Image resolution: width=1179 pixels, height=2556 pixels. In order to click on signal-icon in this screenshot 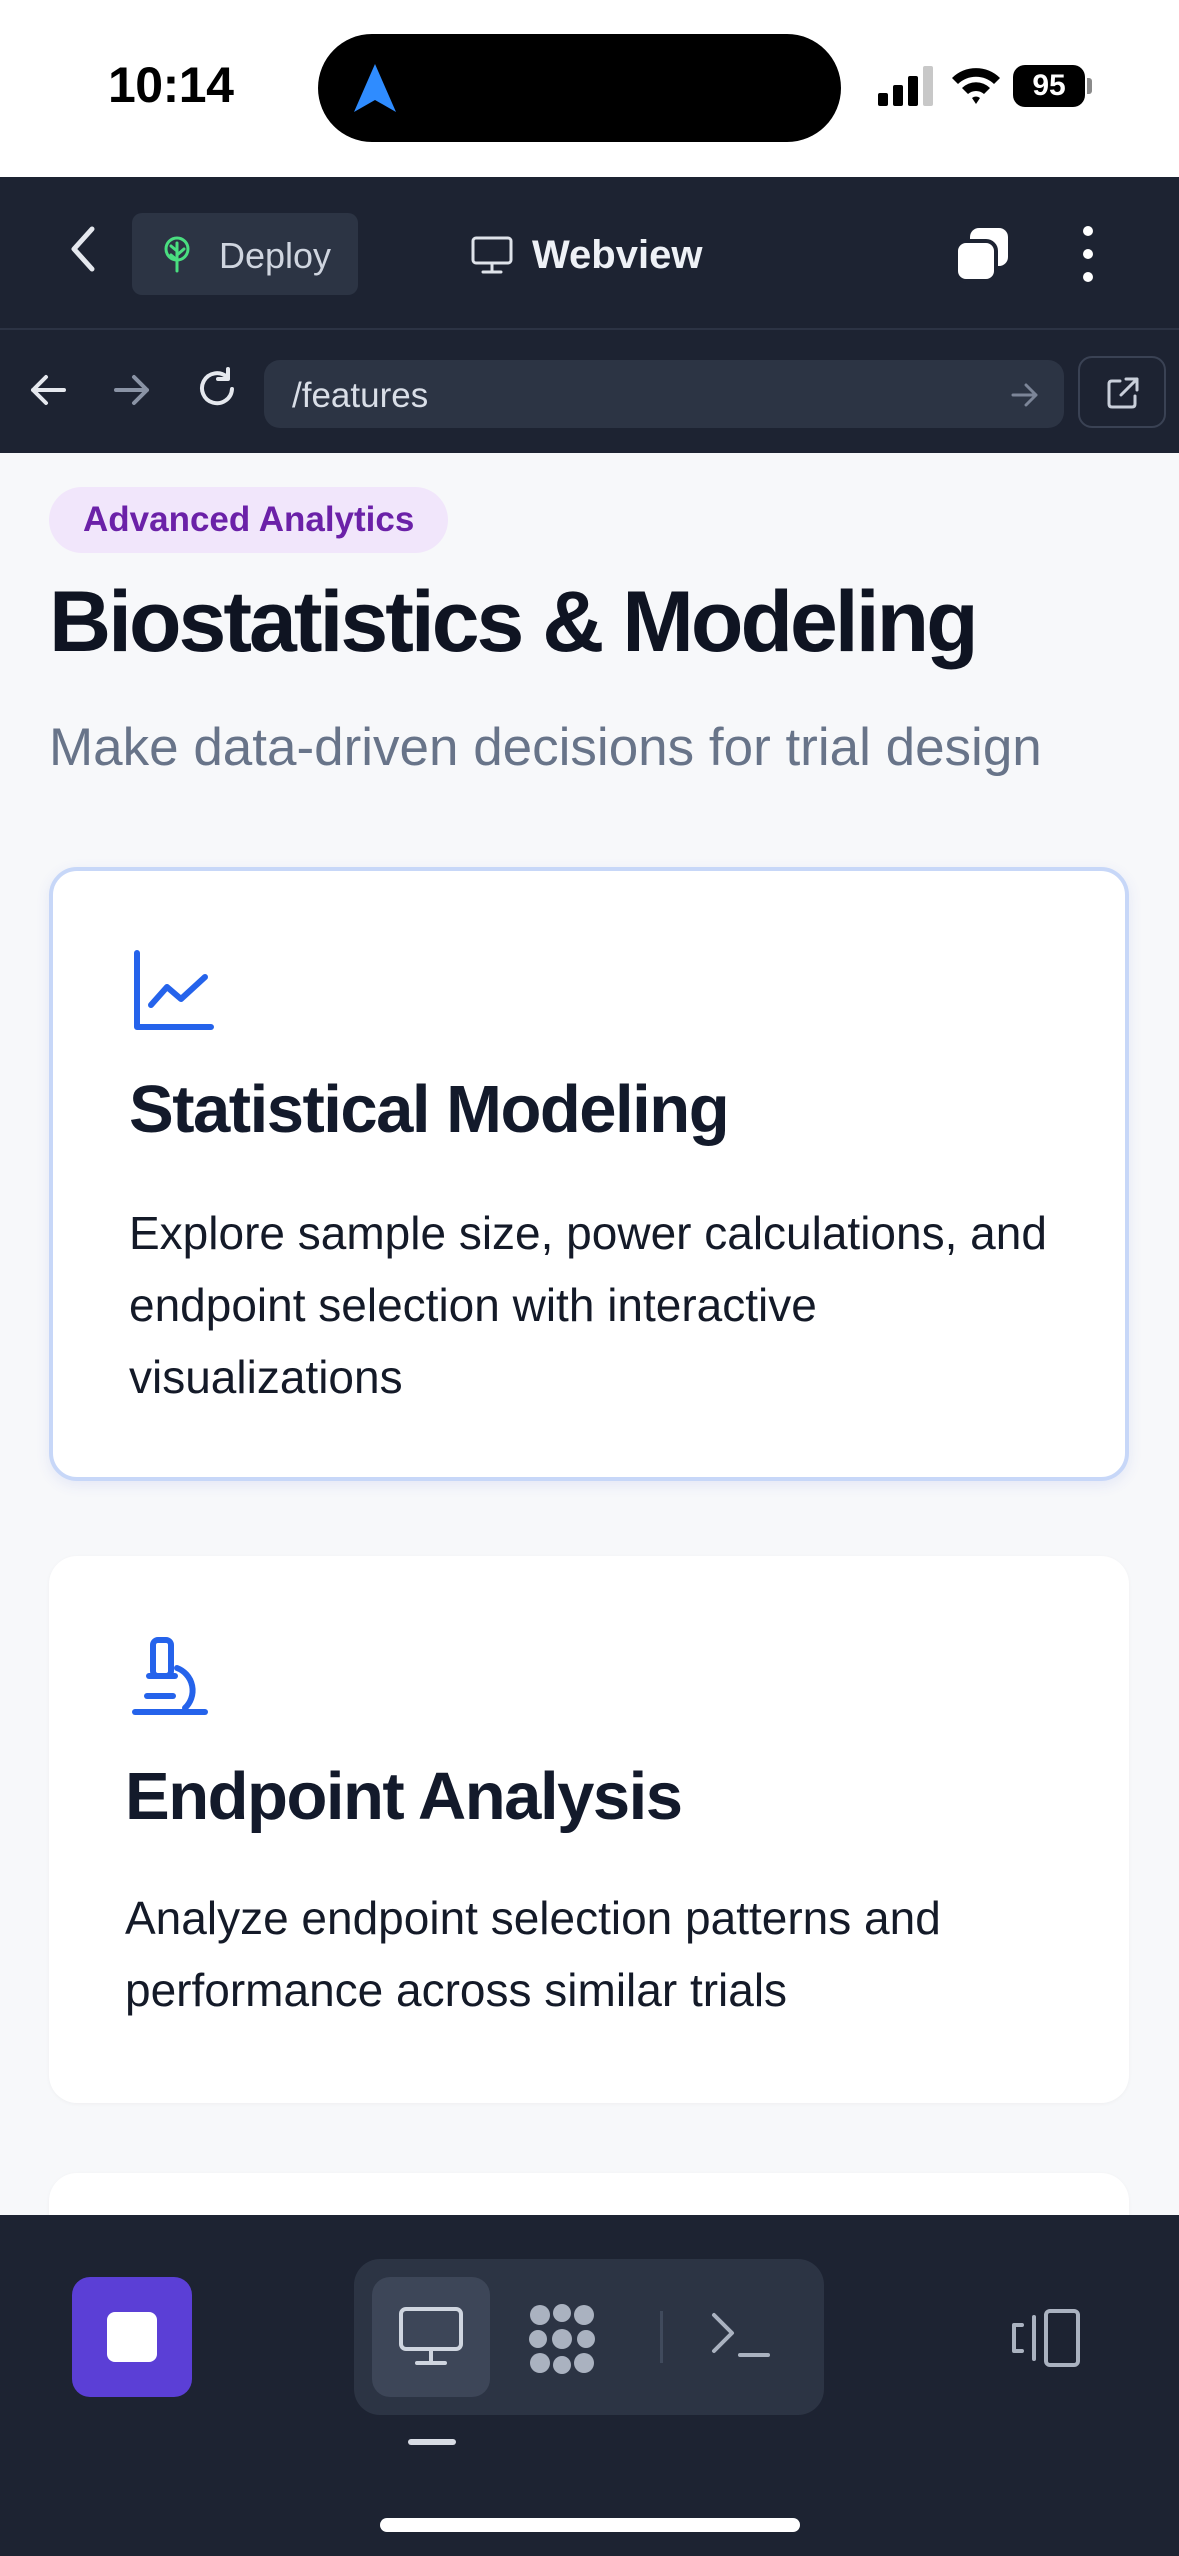, I will do `click(905, 86)`.